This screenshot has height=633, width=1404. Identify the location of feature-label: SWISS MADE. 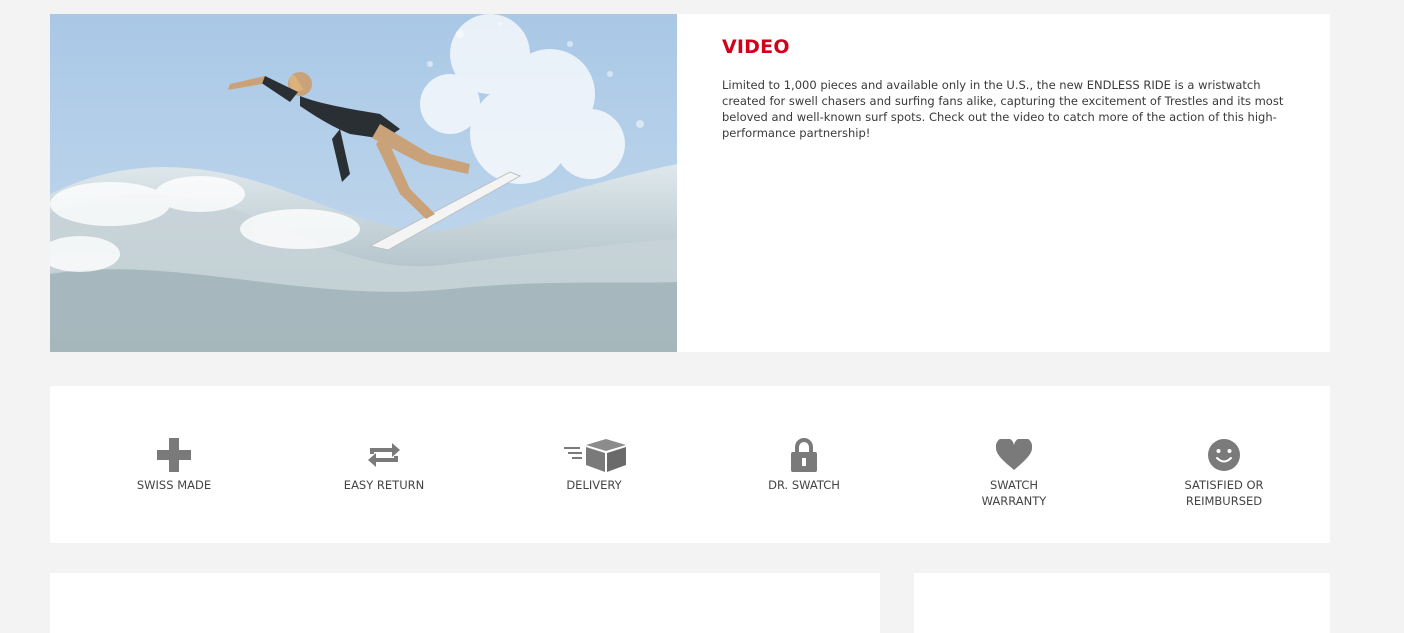
(174, 485).